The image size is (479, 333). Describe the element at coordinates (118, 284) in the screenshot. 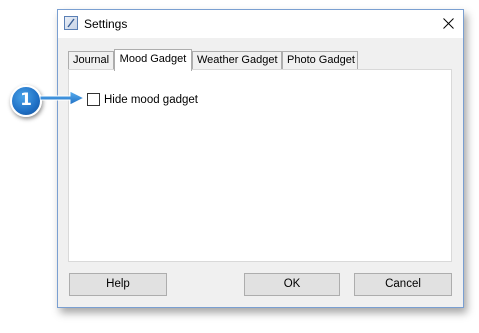

I see `help-button: Help` at that location.